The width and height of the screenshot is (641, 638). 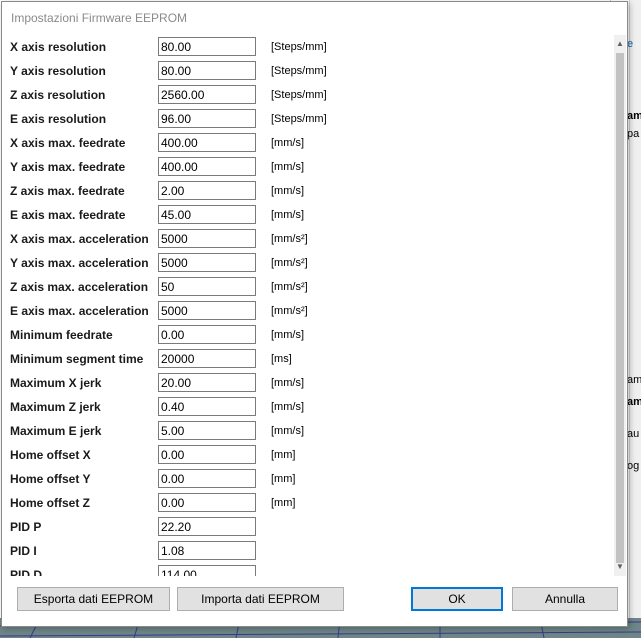 I want to click on cancel-button: Annulla, so click(x=565, y=599).